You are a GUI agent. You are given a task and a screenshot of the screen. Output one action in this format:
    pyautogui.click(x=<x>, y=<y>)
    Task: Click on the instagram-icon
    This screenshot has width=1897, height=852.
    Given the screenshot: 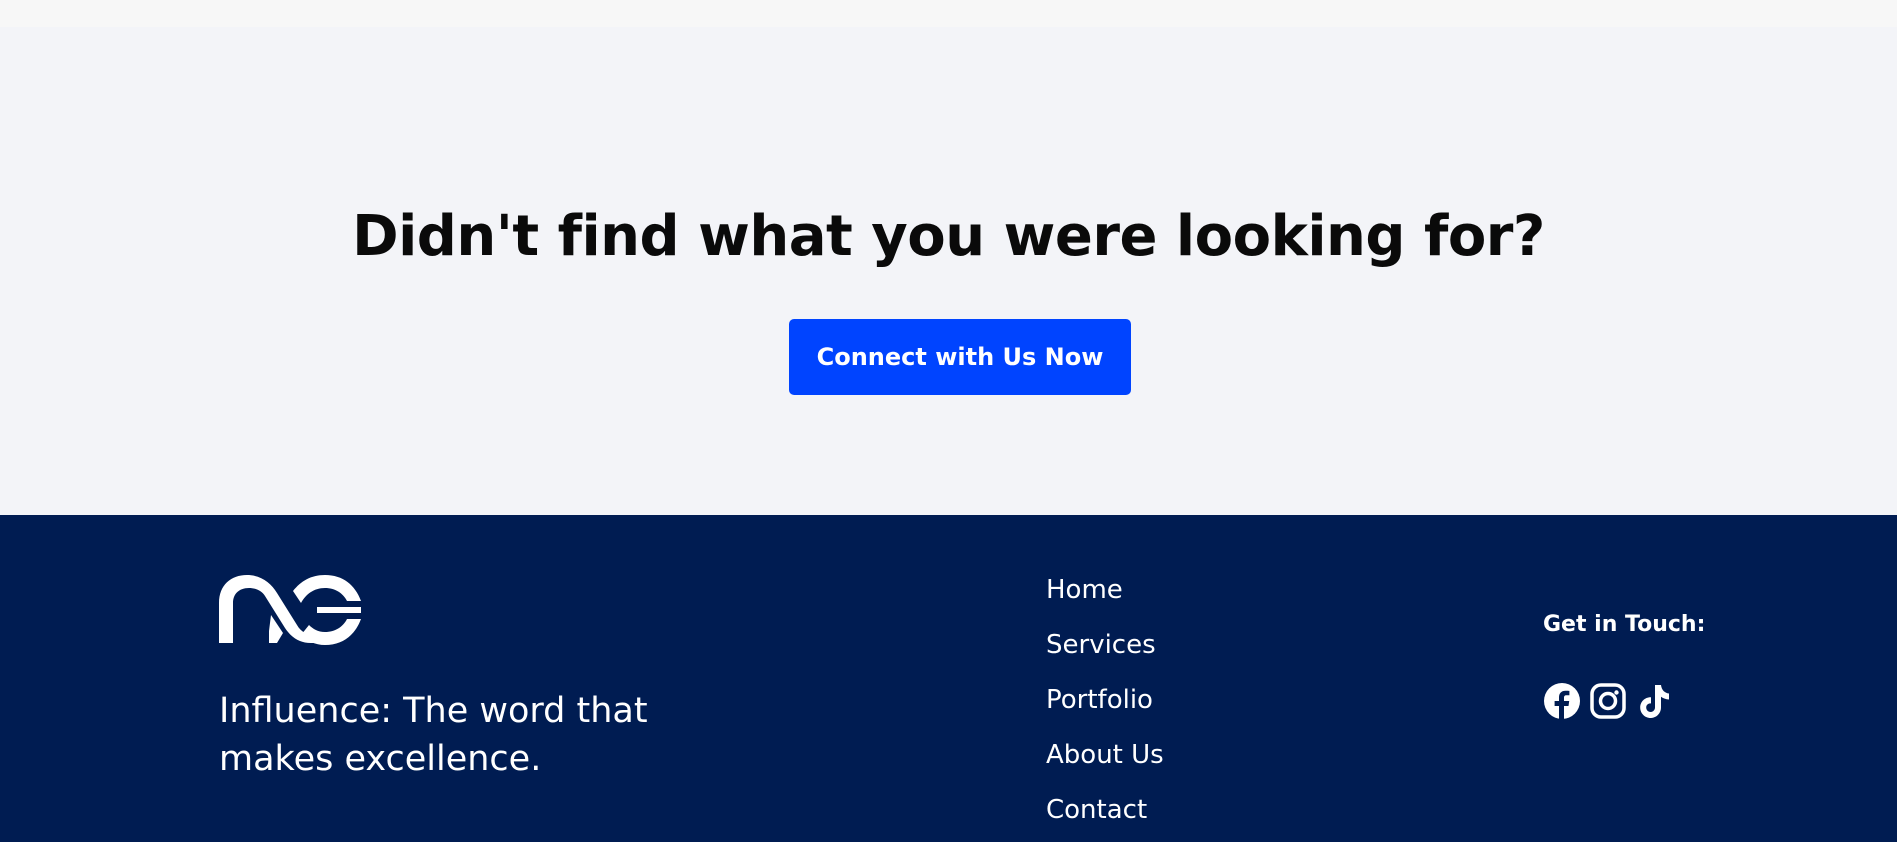 What is the action you would take?
    pyautogui.click(x=1608, y=701)
    